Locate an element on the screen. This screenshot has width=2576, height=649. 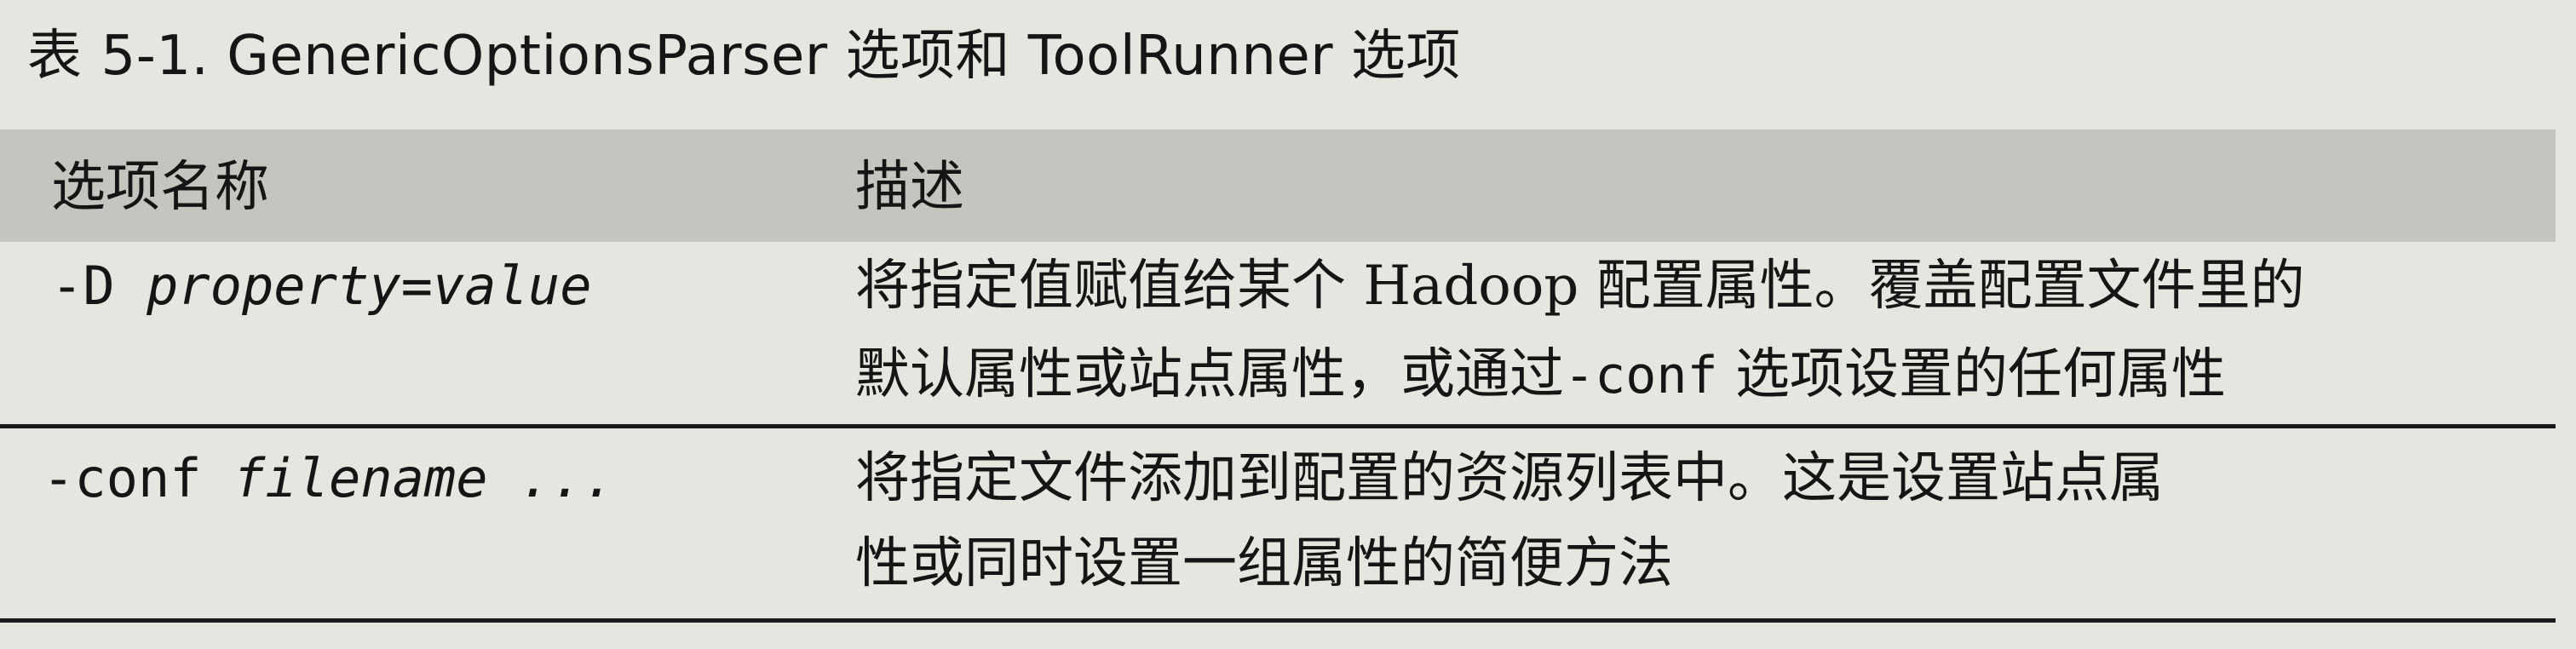
caption-text: GenericOptionsParser 选项和 ToolRunner 选项 is located at coordinates (844, 57).